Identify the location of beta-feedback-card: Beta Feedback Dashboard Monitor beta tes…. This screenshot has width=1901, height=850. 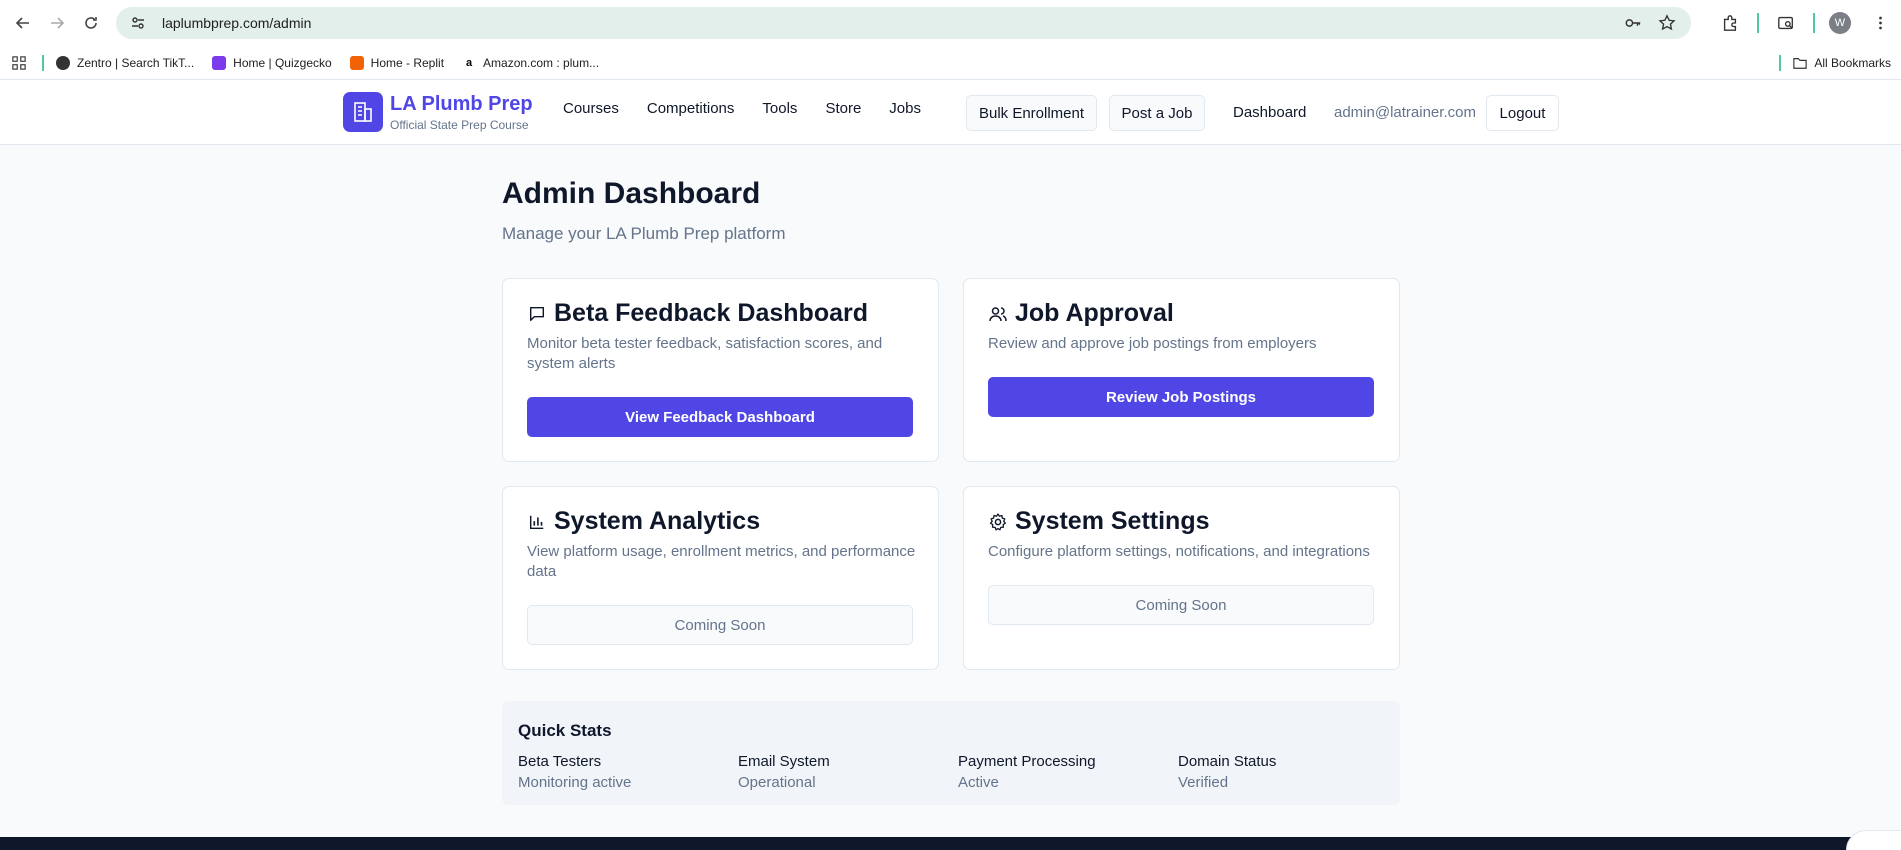
(720, 370).